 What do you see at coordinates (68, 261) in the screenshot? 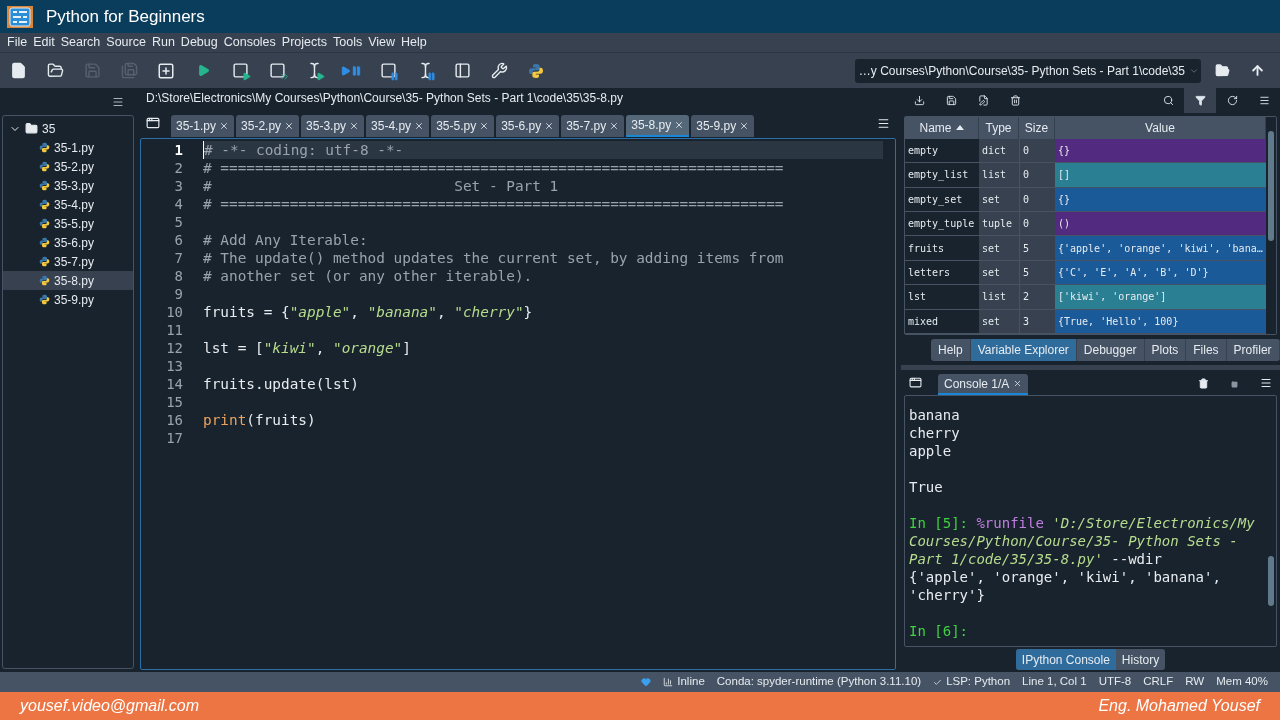
I see `tree-item: 35-7.py` at bounding box center [68, 261].